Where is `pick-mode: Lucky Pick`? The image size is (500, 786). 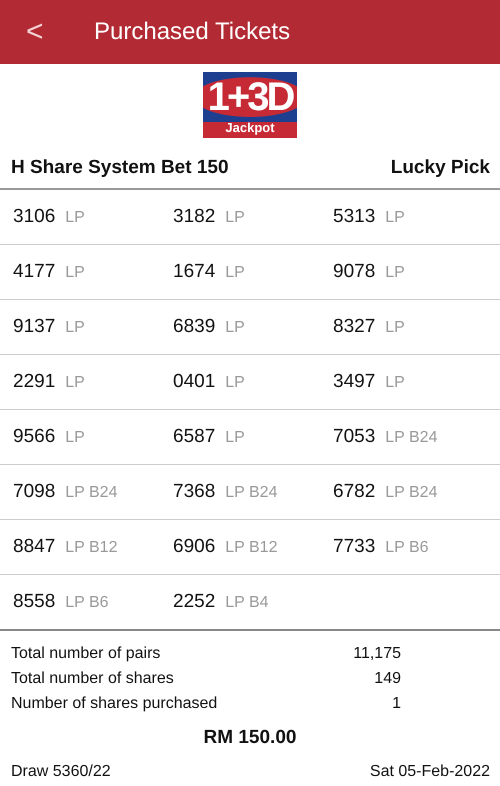
pick-mode: Lucky Pick is located at coordinates (440, 168).